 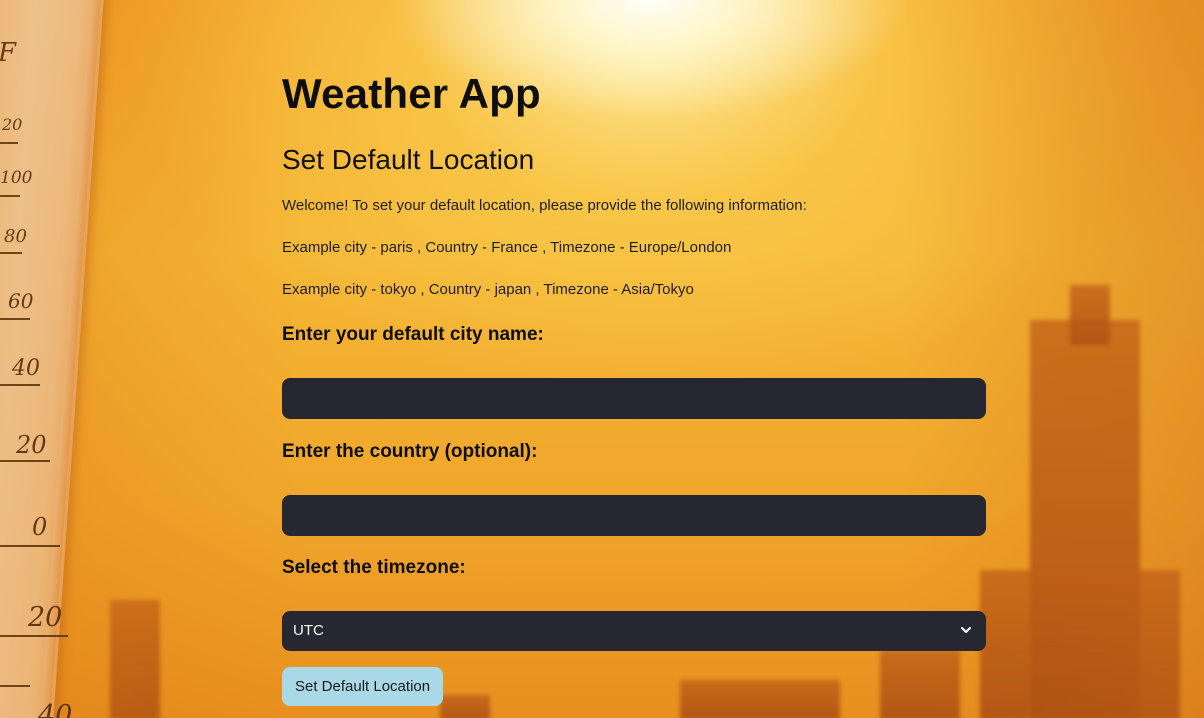 I want to click on chevron-down-icon, so click(x=966, y=630).